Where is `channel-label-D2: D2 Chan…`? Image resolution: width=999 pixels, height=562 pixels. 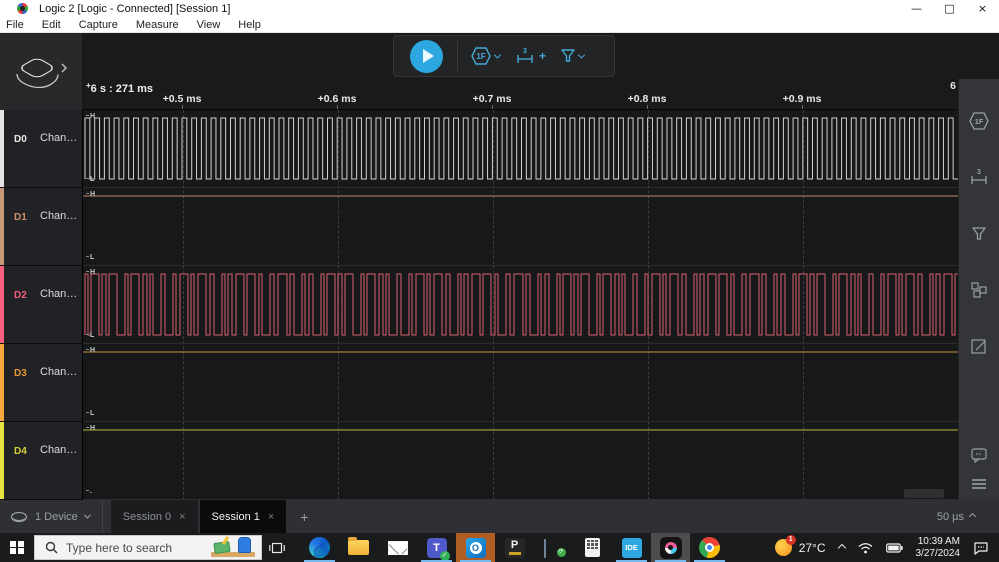
channel-label-D2: D2 Chan… is located at coordinates (41, 305).